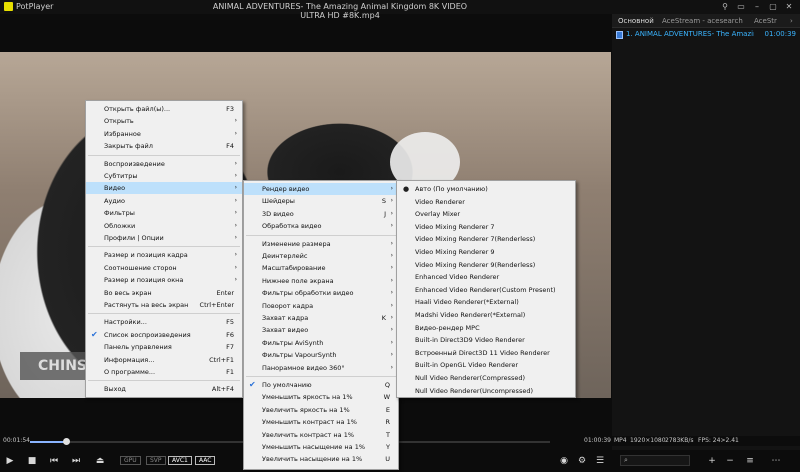 This screenshot has width=800, height=472. Describe the element at coordinates (35, 6) in the screenshot. I see `app-name: PotPlayer` at that location.